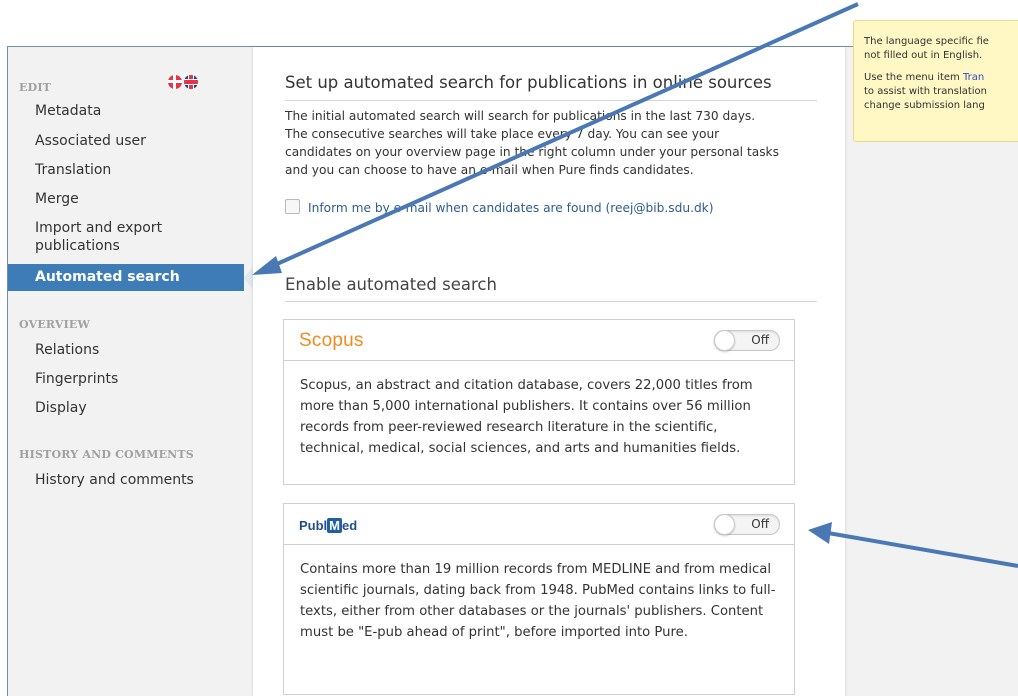 This screenshot has width=1018, height=696. I want to click on info-line: to assist with translation, so click(926, 91).